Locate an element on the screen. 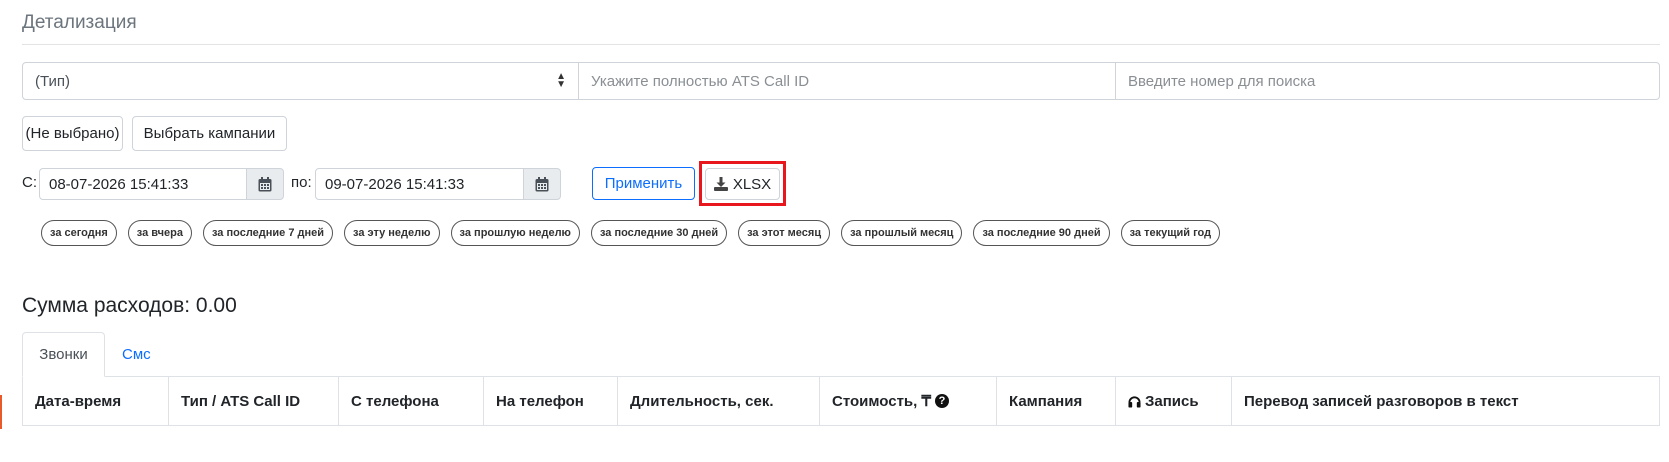 The height and width of the screenshot is (462, 1669). date-from-input: 08-07-2026 15:41:33 is located at coordinates (143, 184).